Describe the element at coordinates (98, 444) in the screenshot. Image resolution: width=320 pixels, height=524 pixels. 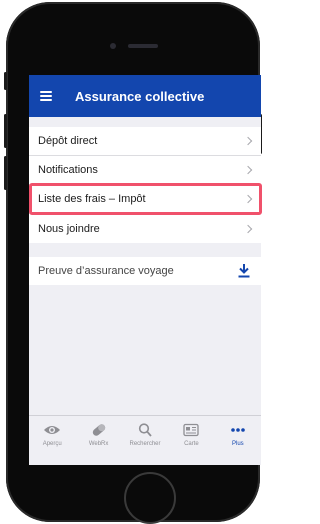
I see `tab-label: WebRx` at that location.